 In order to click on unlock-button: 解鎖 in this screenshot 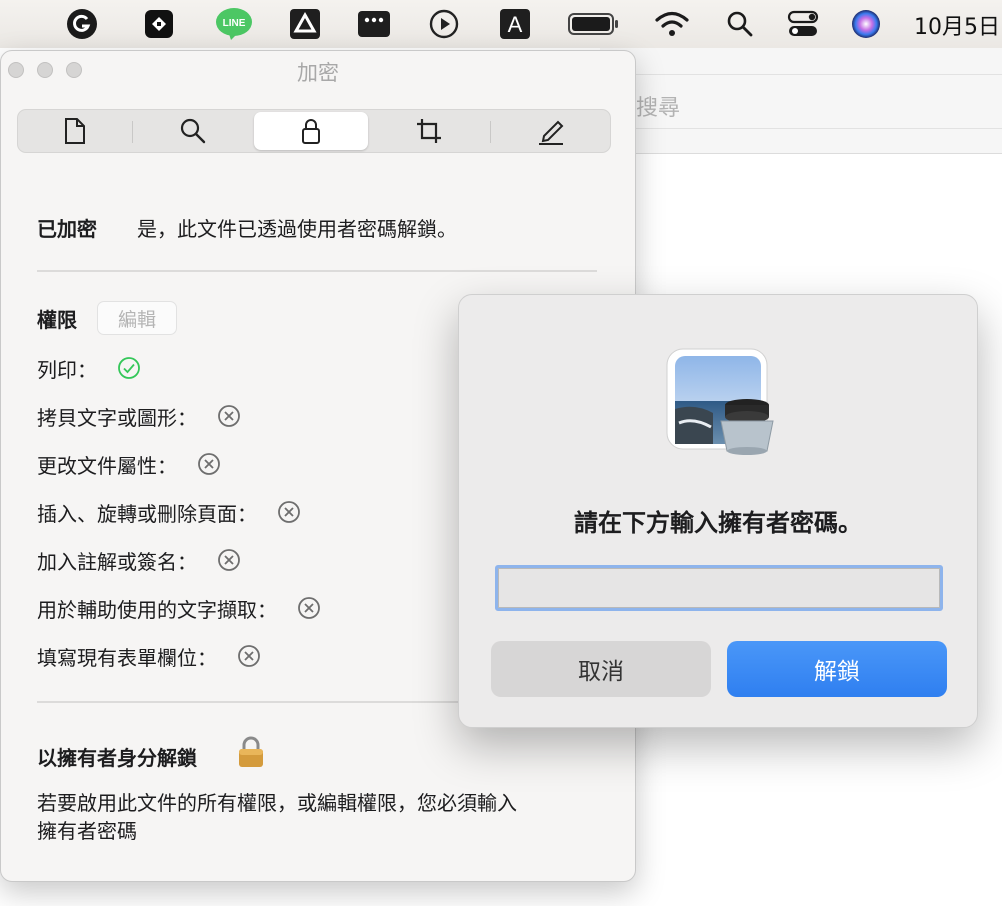, I will do `click(837, 669)`.